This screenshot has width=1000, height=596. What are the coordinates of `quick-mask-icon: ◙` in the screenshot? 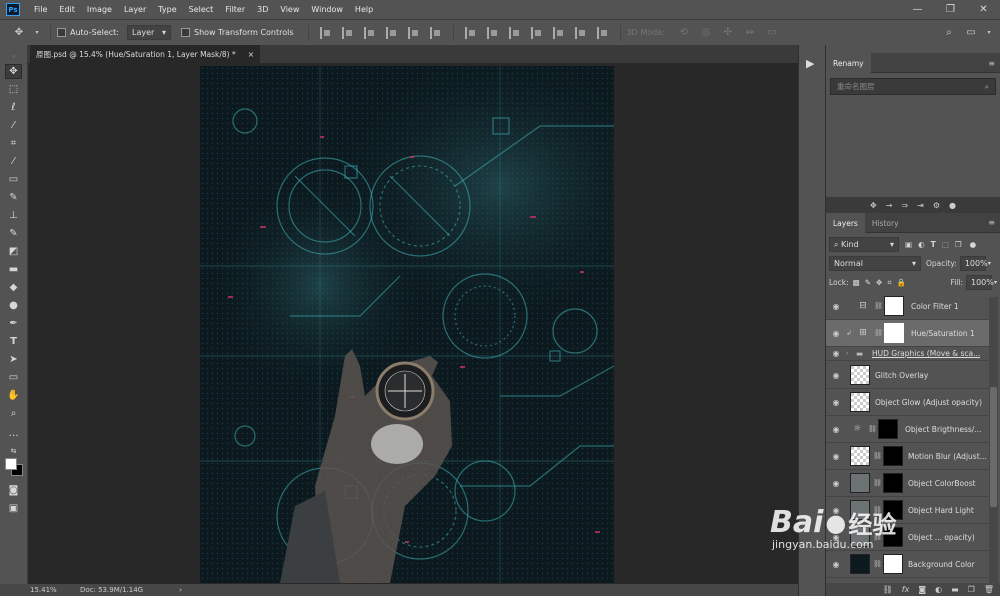 It's located at (13, 490).